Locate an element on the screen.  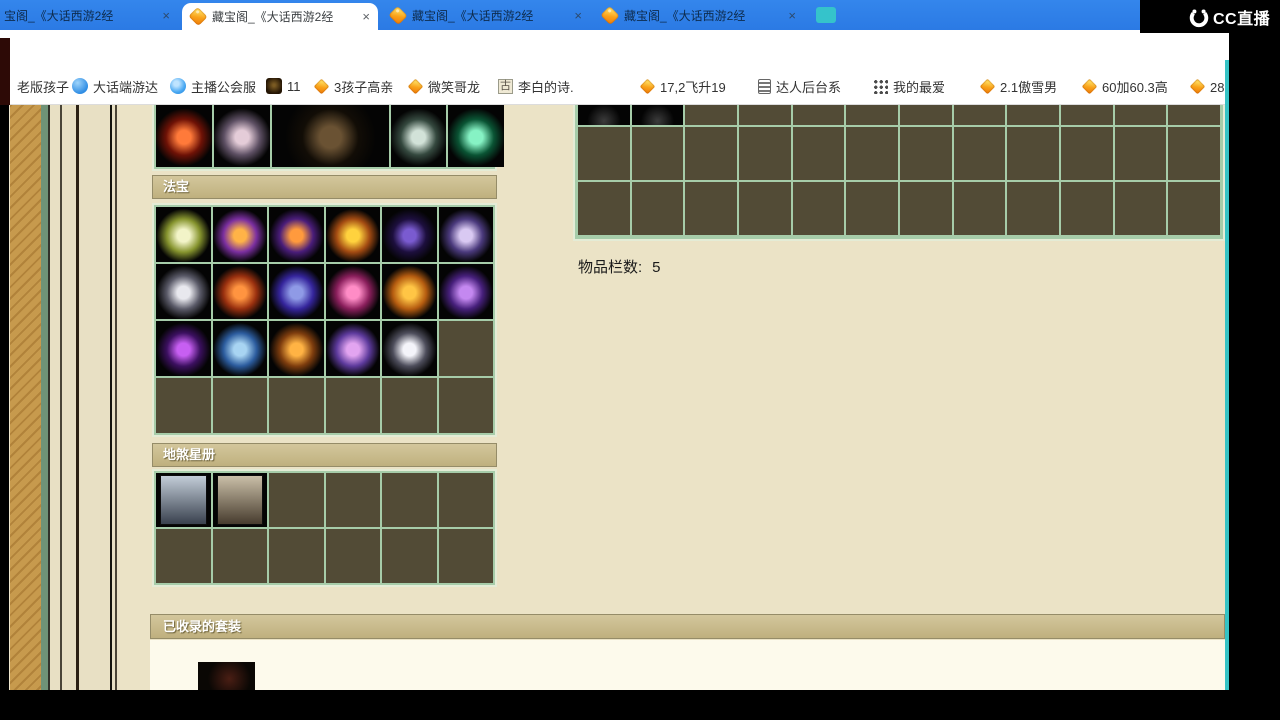
bookmark-item: 微笑哥龙 is located at coordinates (443, 86).